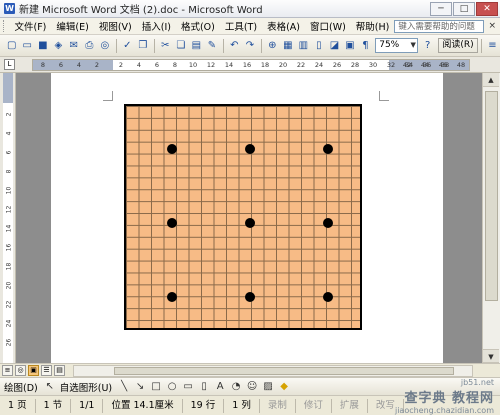  I want to click on zoom-select: 75% ▼, so click(396, 45).